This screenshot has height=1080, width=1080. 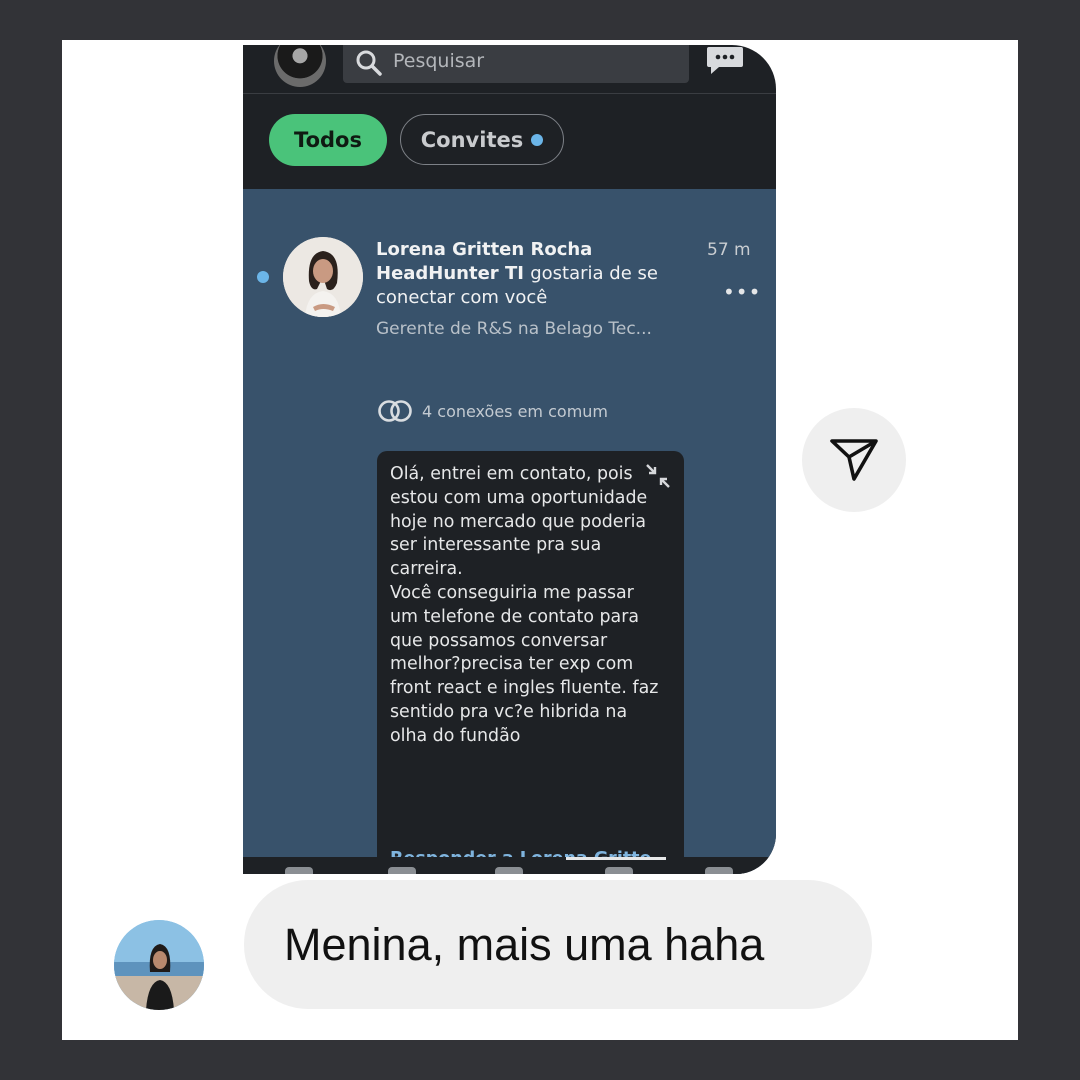 What do you see at coordinates (729, 250) in the screenshot?
I see `timestamp: 57 m` at bounding box center [729, 250].